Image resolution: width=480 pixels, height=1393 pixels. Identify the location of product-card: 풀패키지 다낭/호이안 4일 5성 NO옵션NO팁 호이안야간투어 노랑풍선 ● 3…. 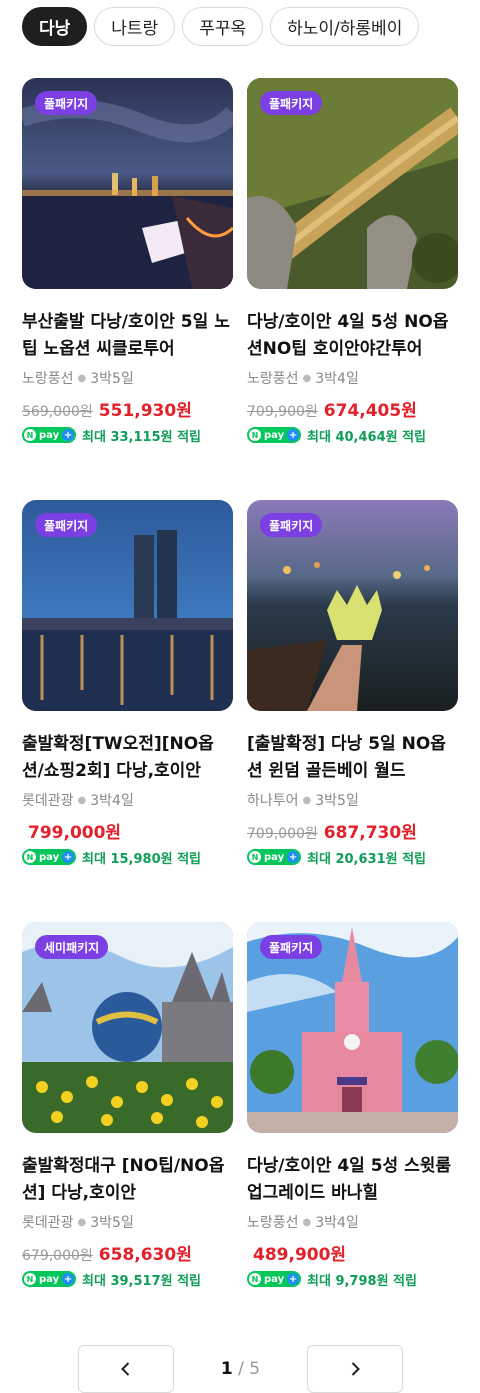
(352, 262).